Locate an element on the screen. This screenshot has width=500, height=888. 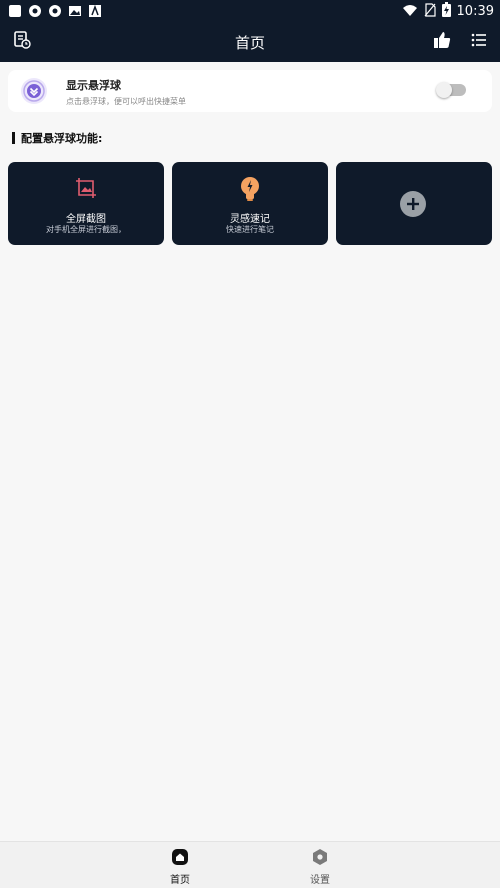
lightbulb-icon is located at coordinates (250, 189).